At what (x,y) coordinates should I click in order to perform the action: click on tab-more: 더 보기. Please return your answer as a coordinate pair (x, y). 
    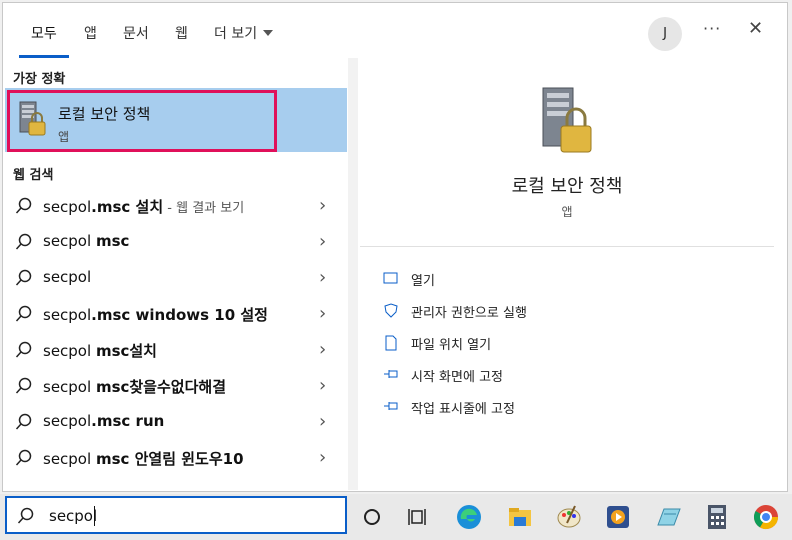
    Looking at the image, I should click on (244, 33).